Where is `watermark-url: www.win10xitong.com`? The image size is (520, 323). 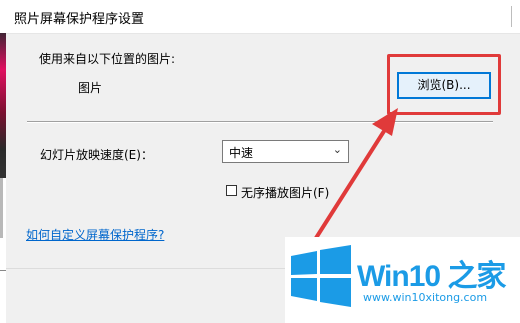 watermark-url: www.win10xitong.com is located at coordinates (425, 297).